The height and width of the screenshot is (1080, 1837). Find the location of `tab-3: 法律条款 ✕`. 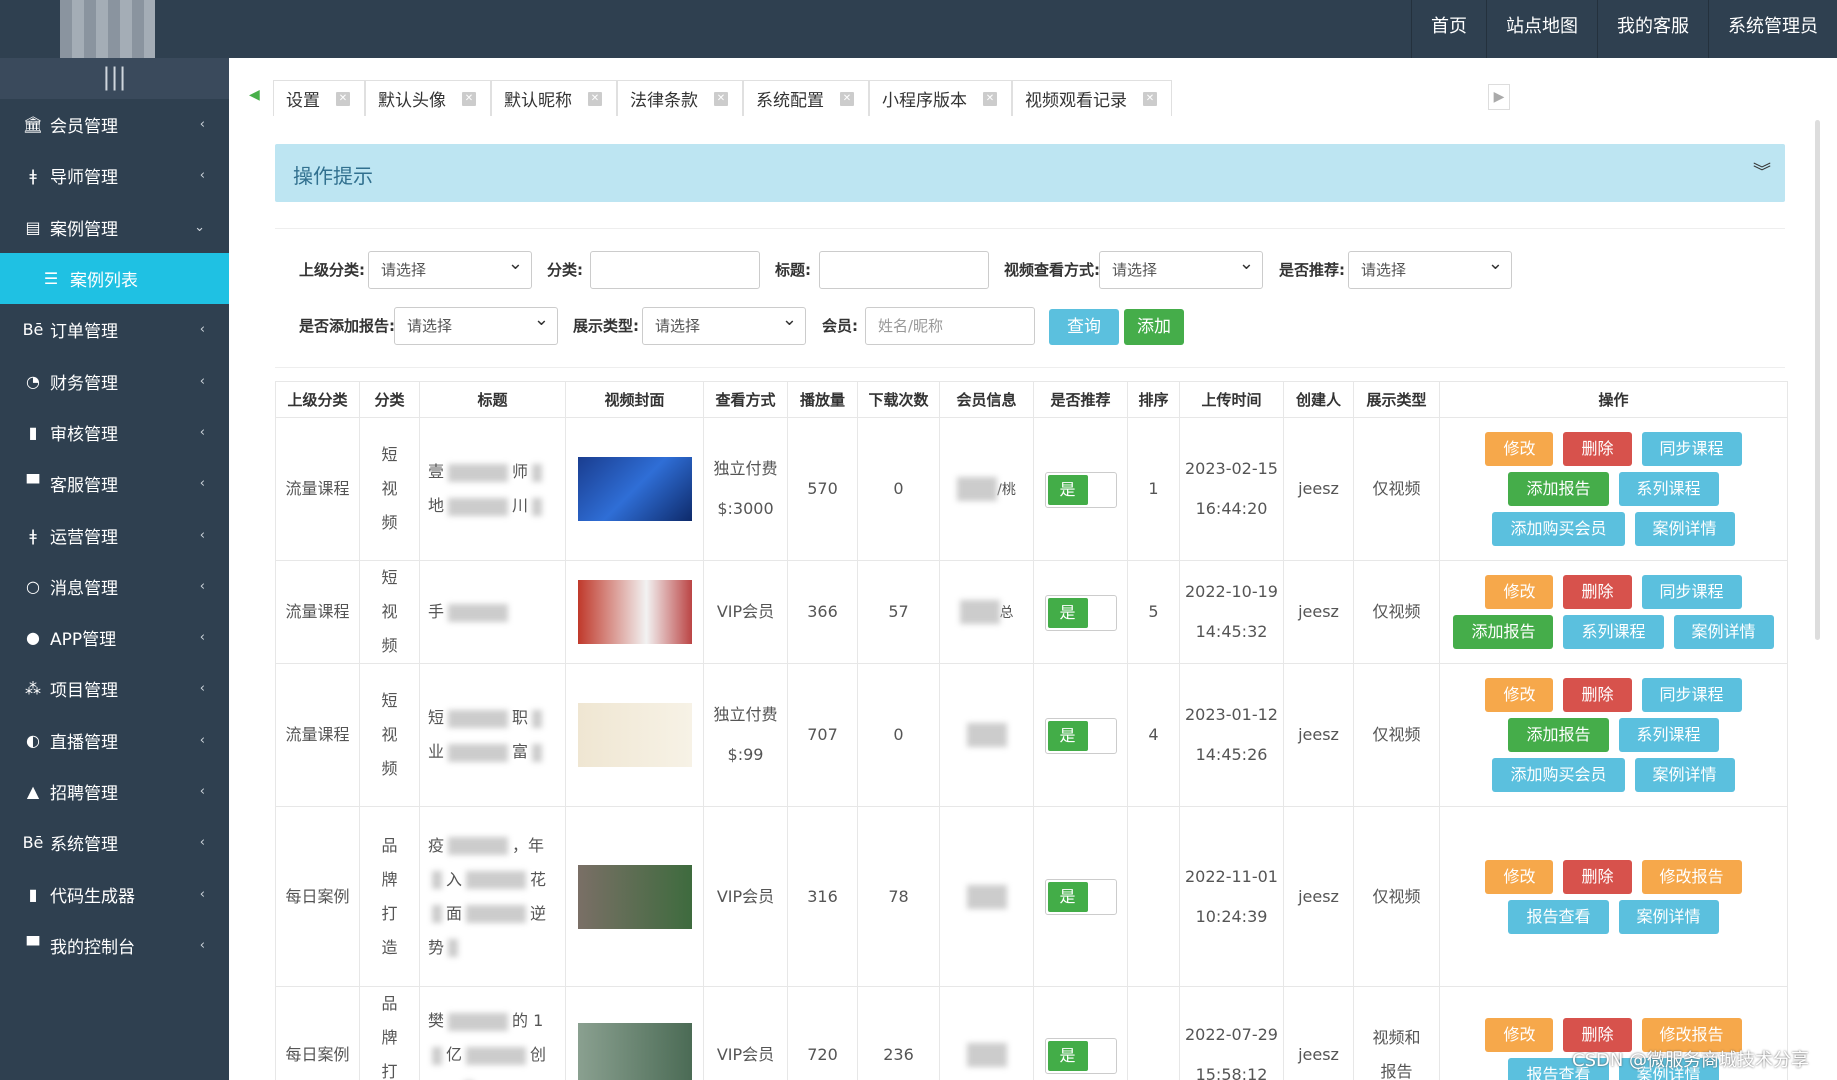

tab-3: 法律条款 ✕ is located at coordinates (680, 98).